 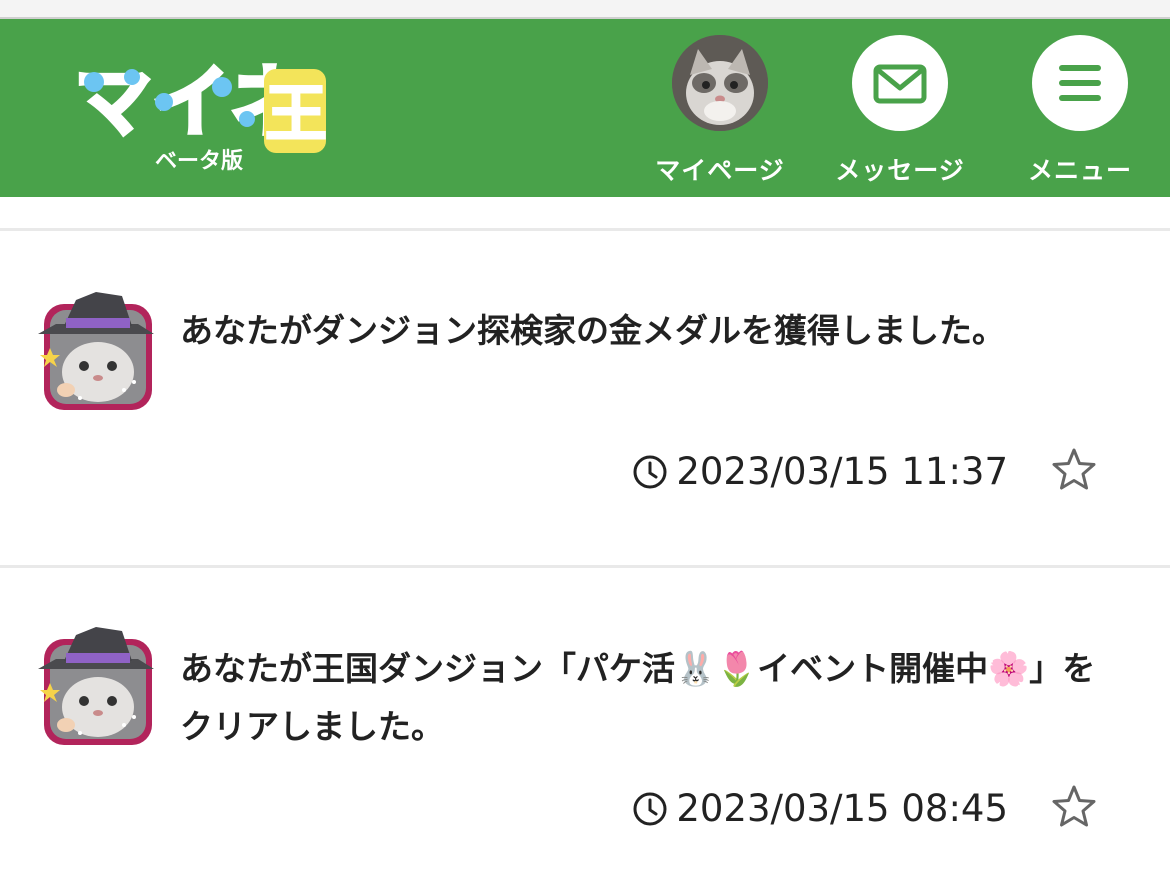 I want to click on hamburger-icon, so click(x=1080, y=83).